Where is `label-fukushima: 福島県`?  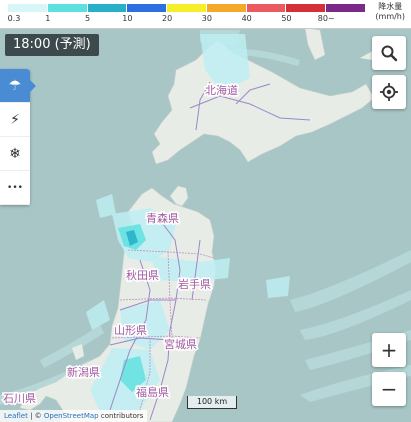 label-fukushima: 福島県 is located at coordinates (152, 392).